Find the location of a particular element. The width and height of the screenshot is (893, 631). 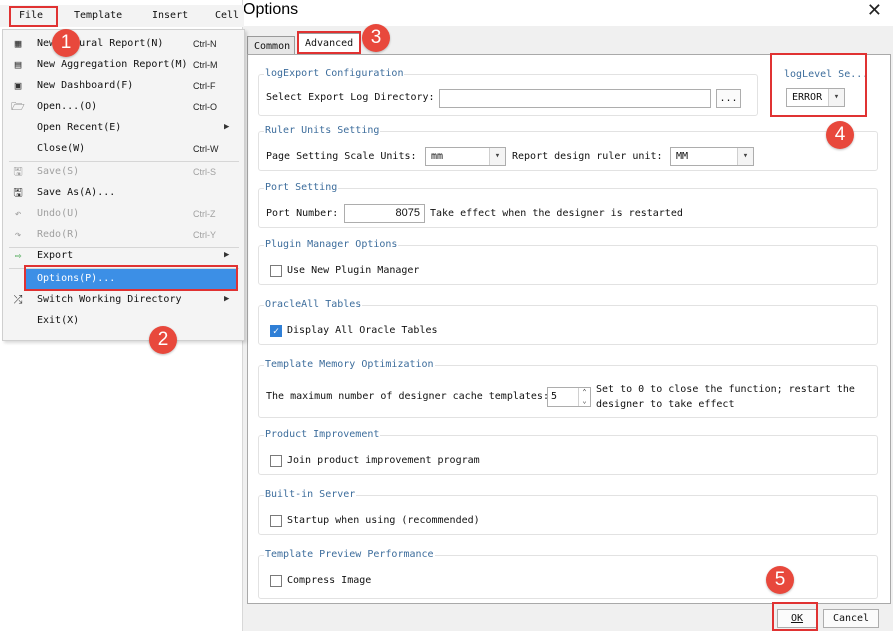

menu-item-label: Switch Working Directory is located at coordinates (109, 299).